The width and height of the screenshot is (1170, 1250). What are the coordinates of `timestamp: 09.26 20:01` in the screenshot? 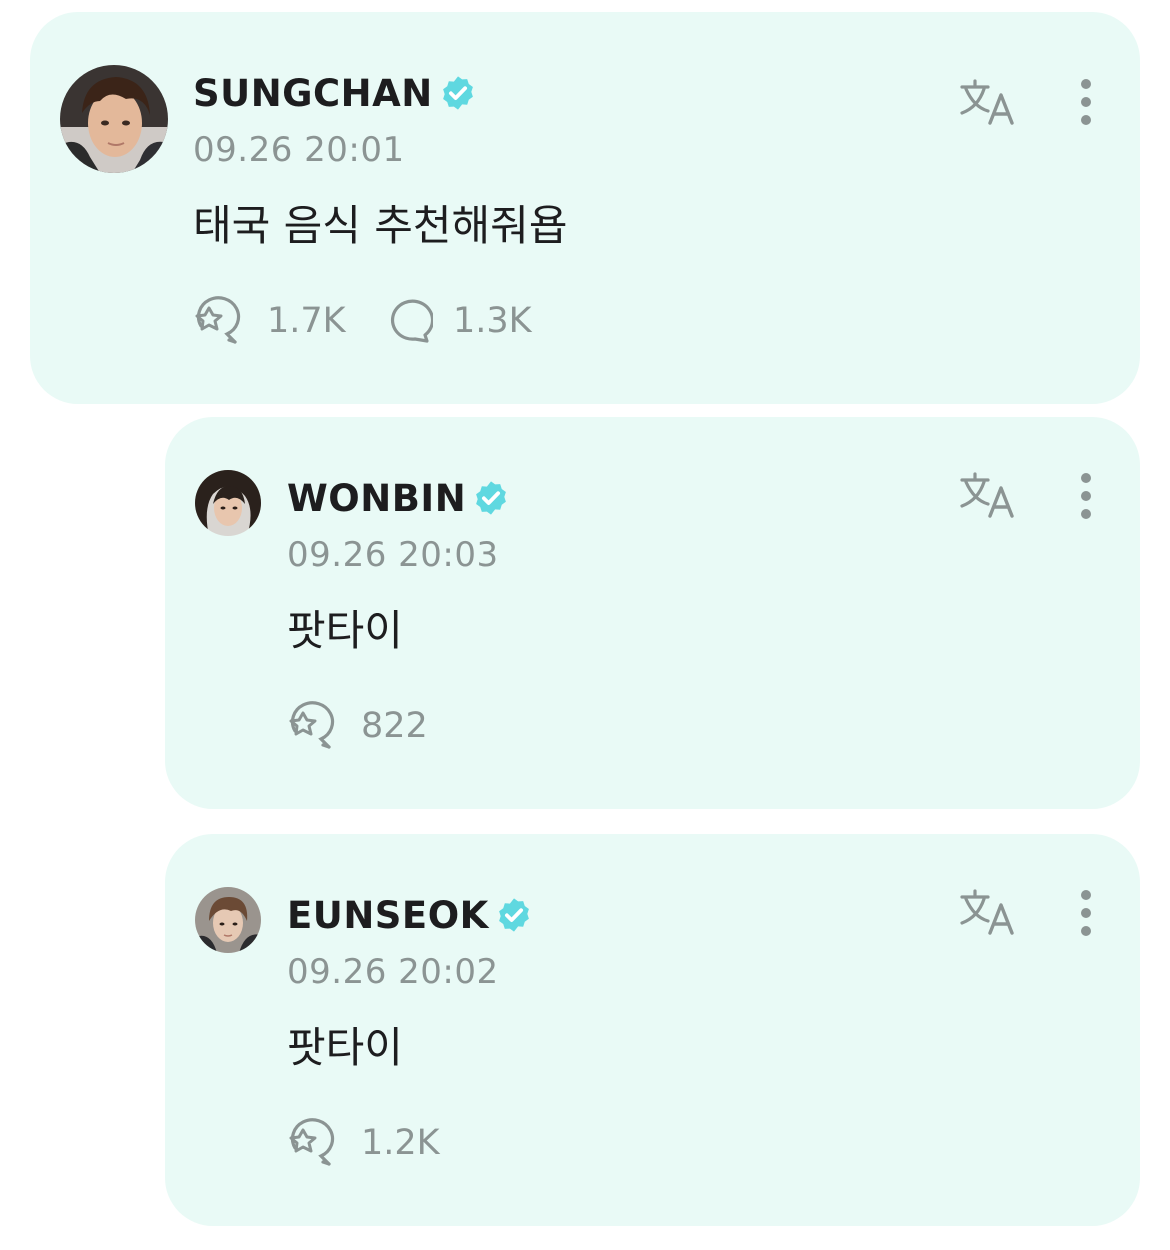 It's located at (299, 150).